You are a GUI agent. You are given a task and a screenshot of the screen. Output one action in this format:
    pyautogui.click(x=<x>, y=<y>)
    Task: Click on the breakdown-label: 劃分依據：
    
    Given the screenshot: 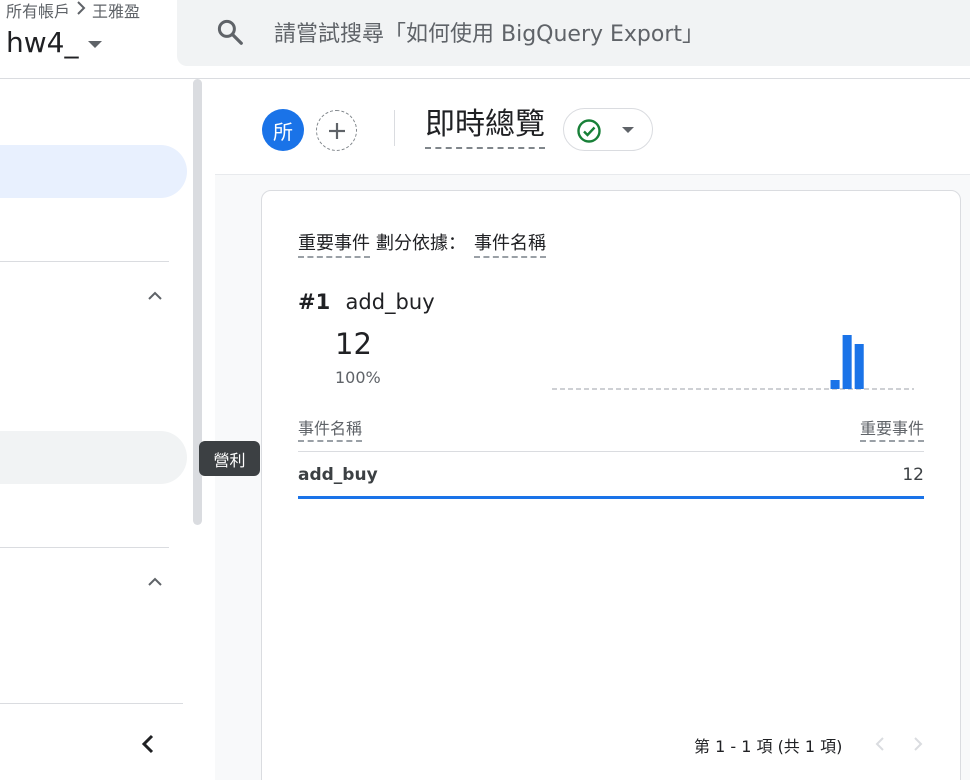 What is the action you would take?
    pyautogui.click(x=421, y=243)
    